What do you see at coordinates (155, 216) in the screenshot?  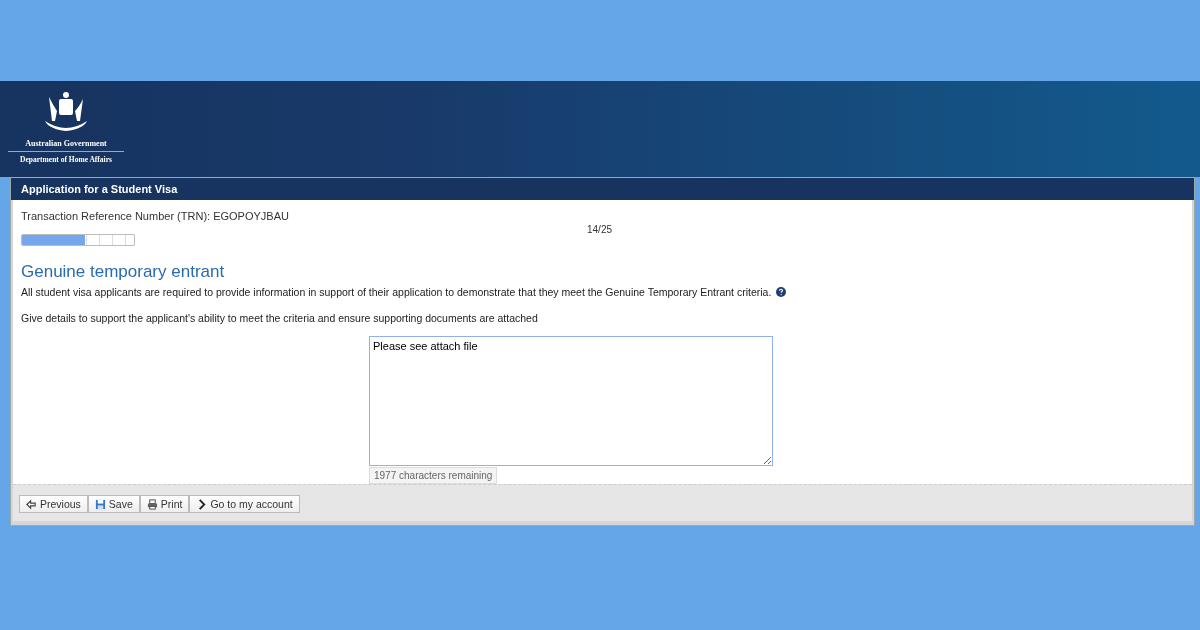 I see `trn-text: Transaction Reference Number (TRN): EGOPOYJBAU` at bounding box center [155, 216].